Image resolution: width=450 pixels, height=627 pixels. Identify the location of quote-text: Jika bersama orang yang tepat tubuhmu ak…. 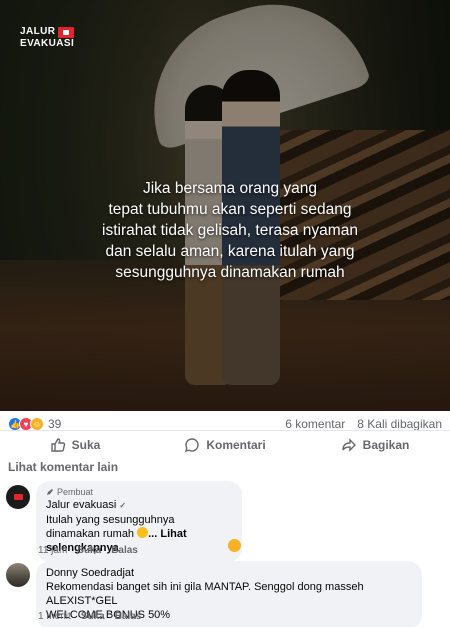
(230, 230).